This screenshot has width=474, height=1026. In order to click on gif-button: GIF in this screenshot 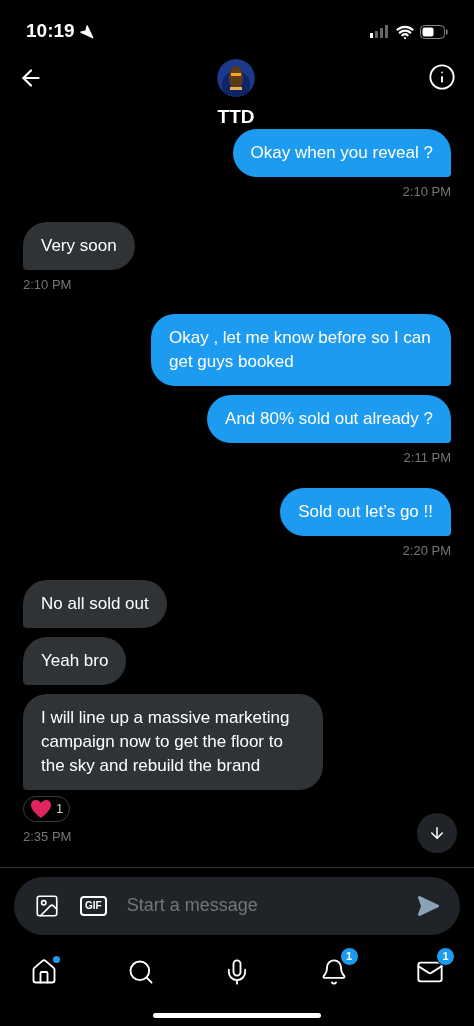, I will do `click(93, 905)`.